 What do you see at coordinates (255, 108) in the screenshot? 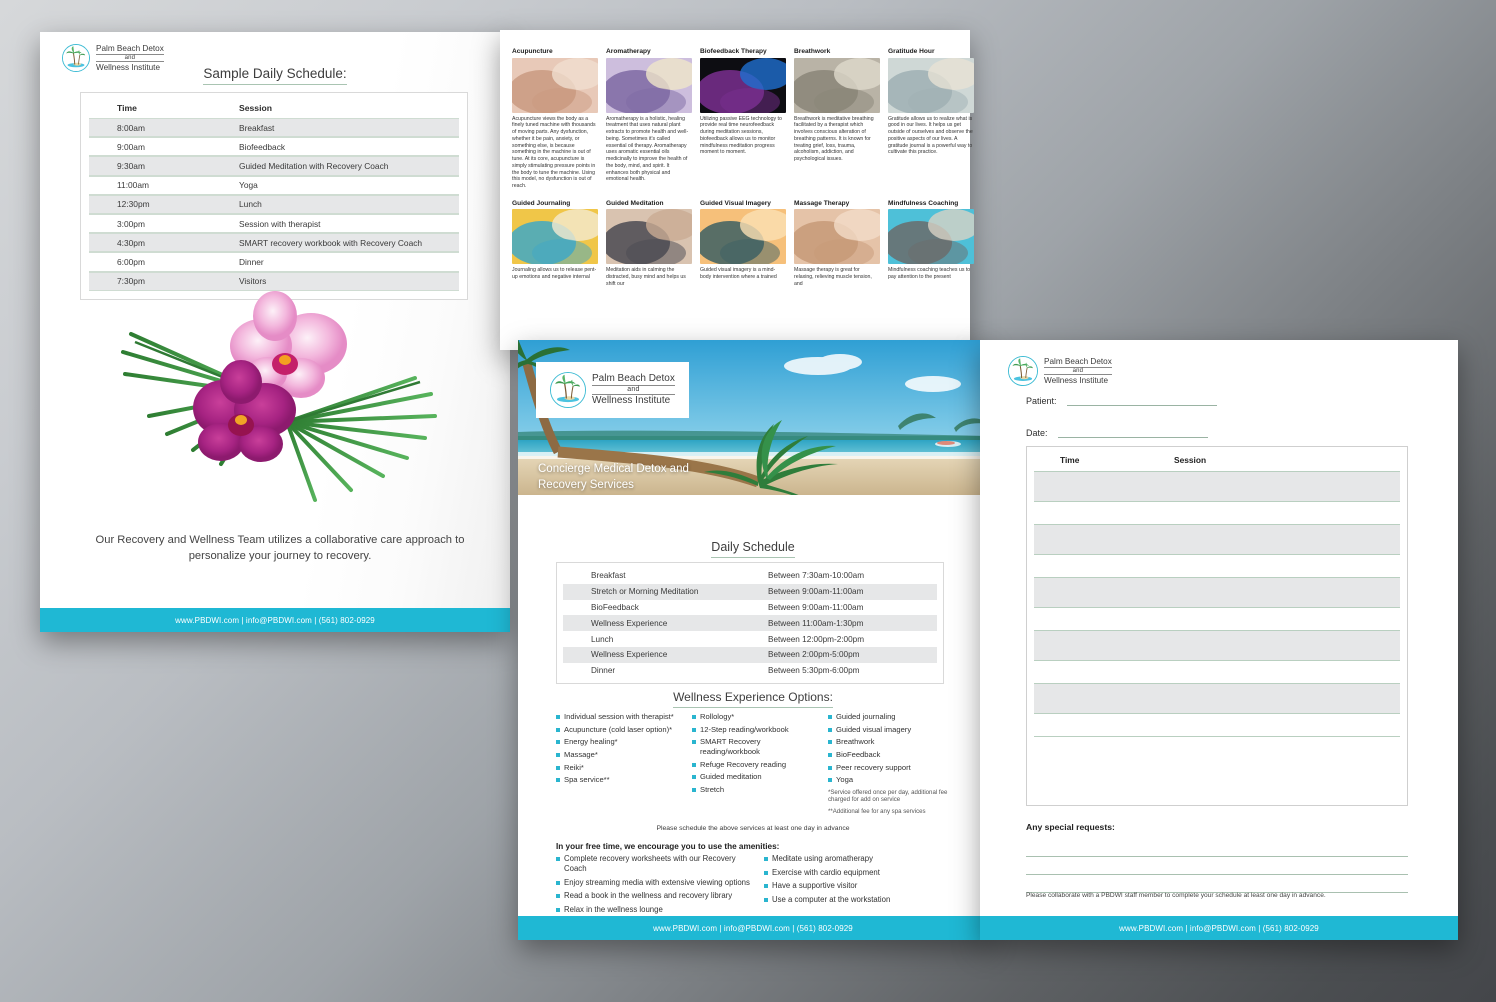
I see `column-header-session: Session` at bounding box center [255, 108].